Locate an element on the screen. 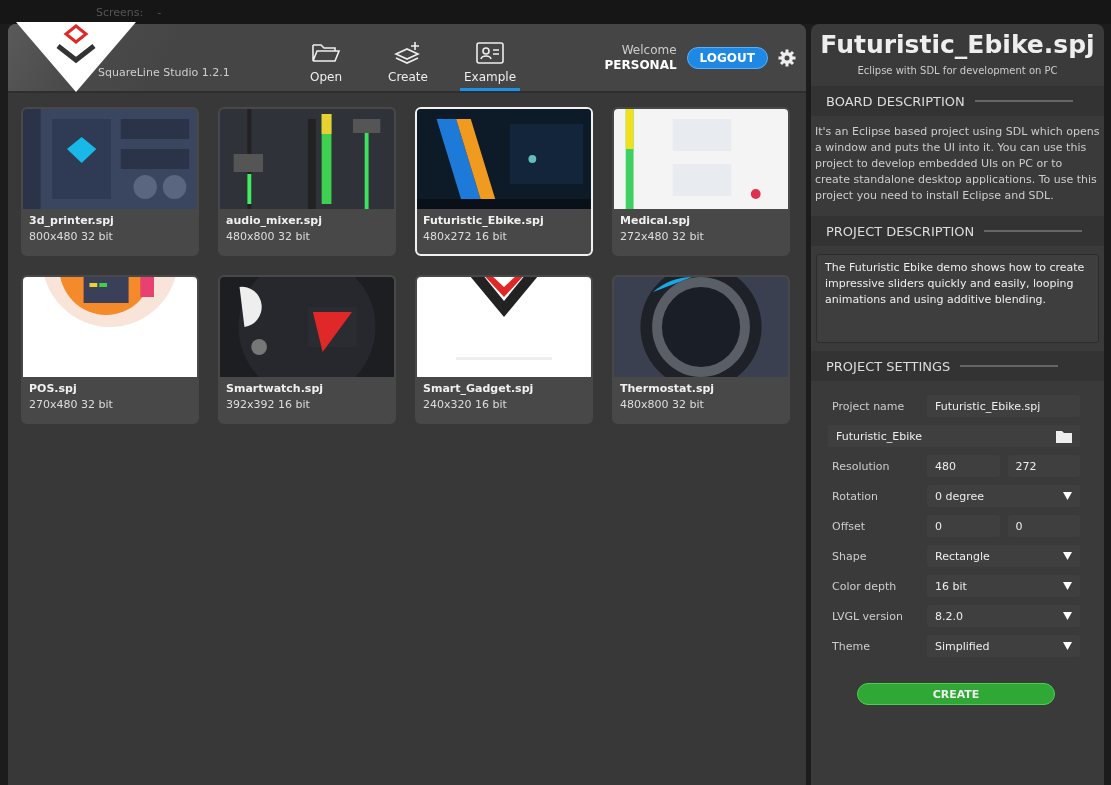 Image resolution: width=1111 pixels, height=785 pixels. project-info: 480x272 16 bit is located at coordinates (465, 236).